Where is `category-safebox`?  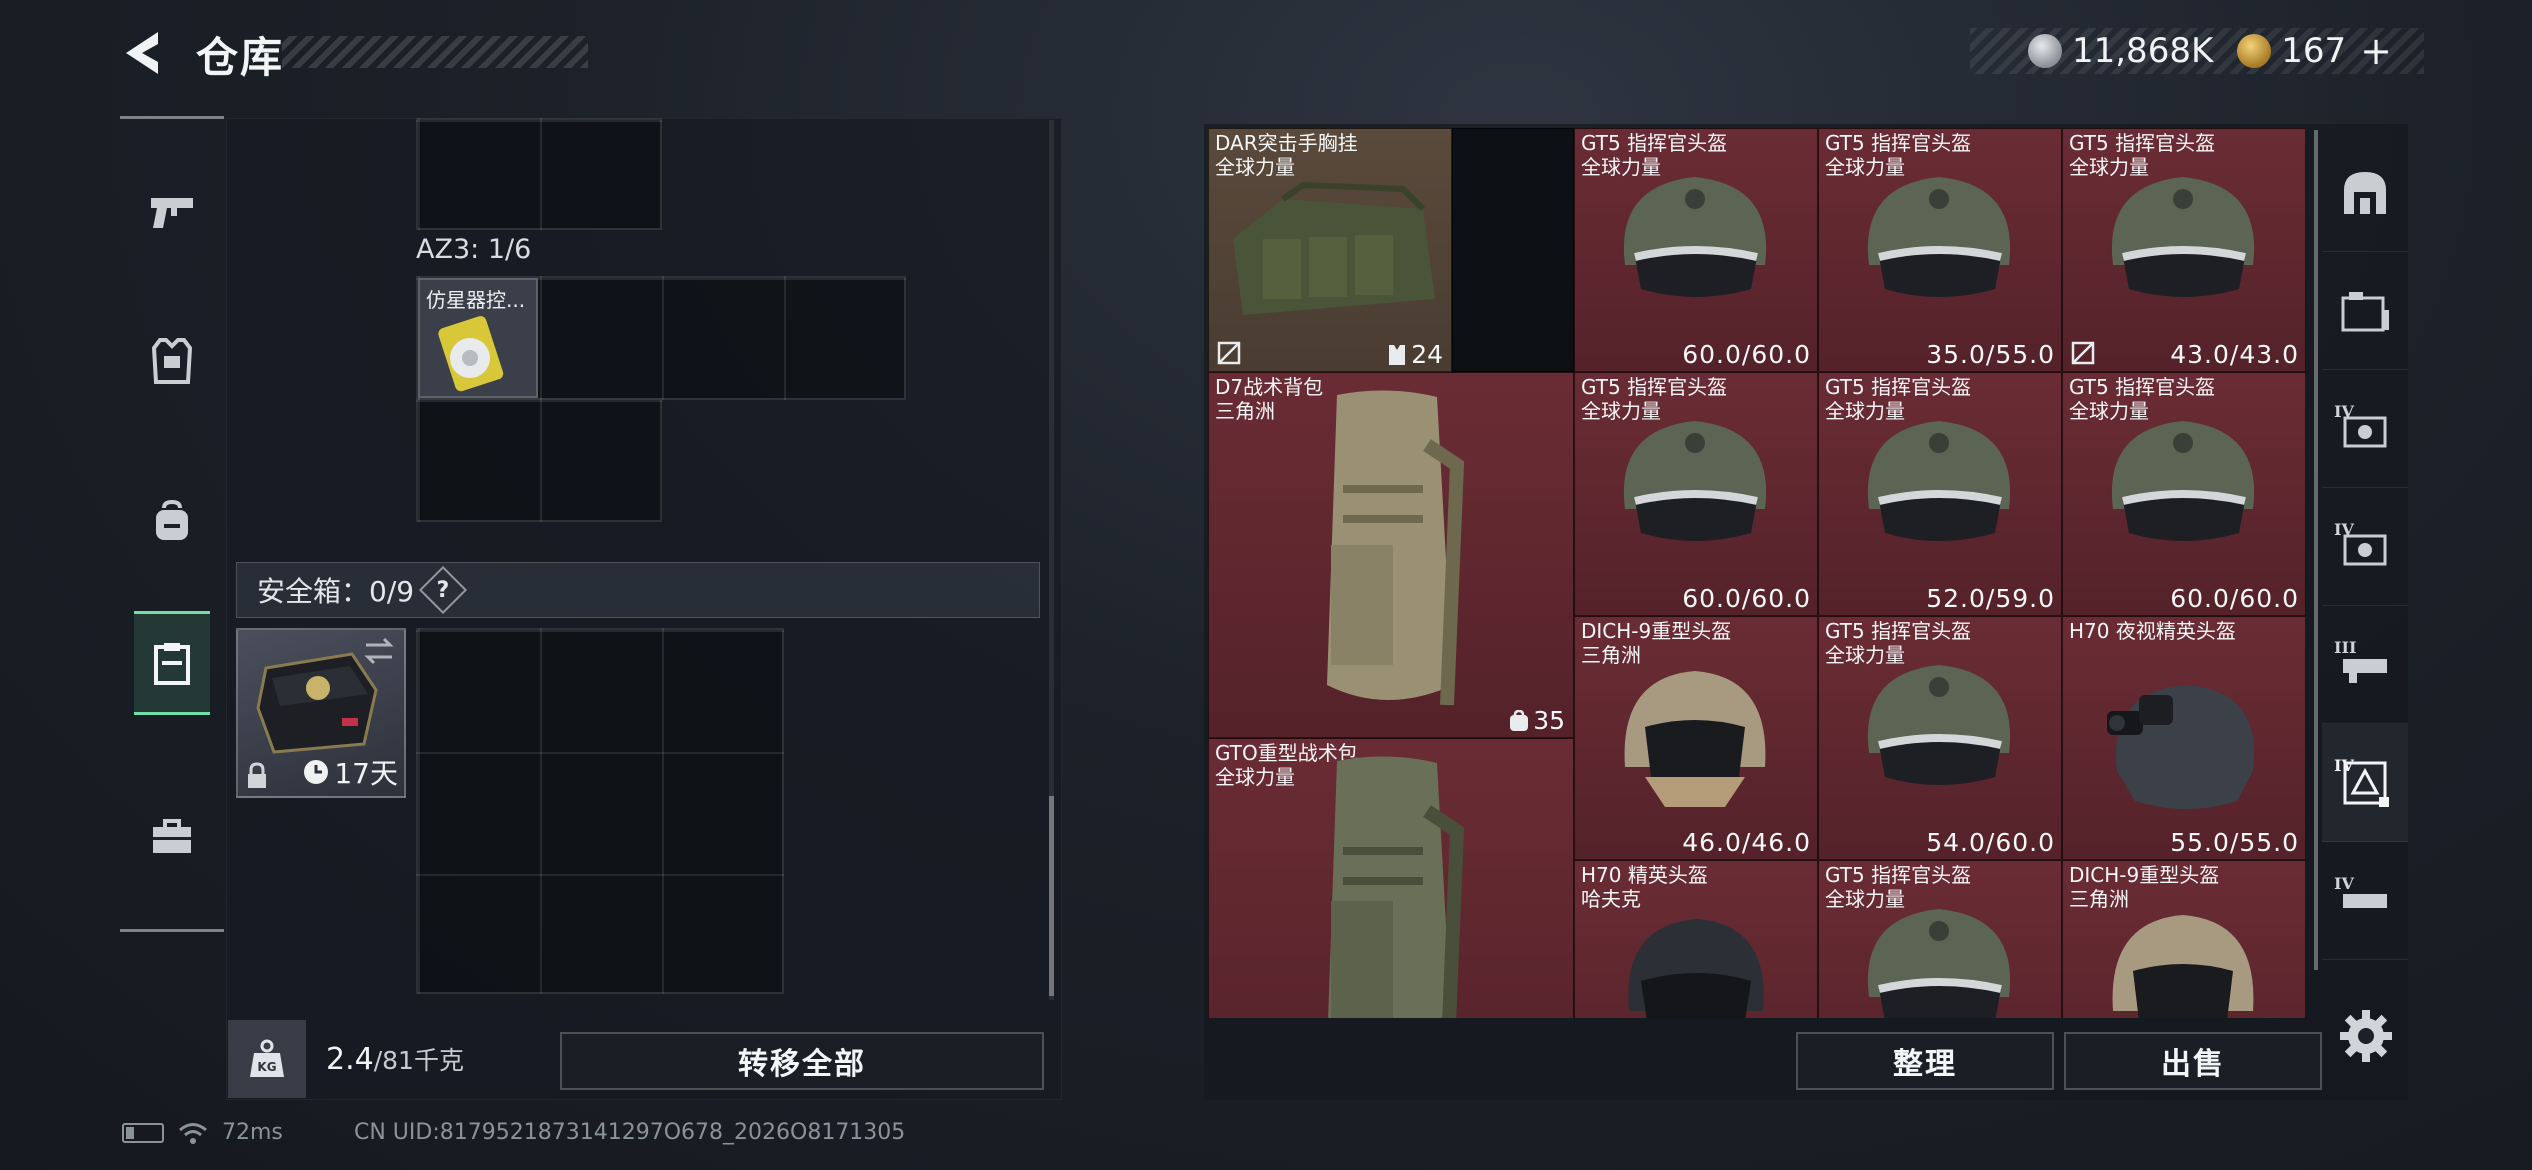
category-safebox is located at coordinates (172, 663).